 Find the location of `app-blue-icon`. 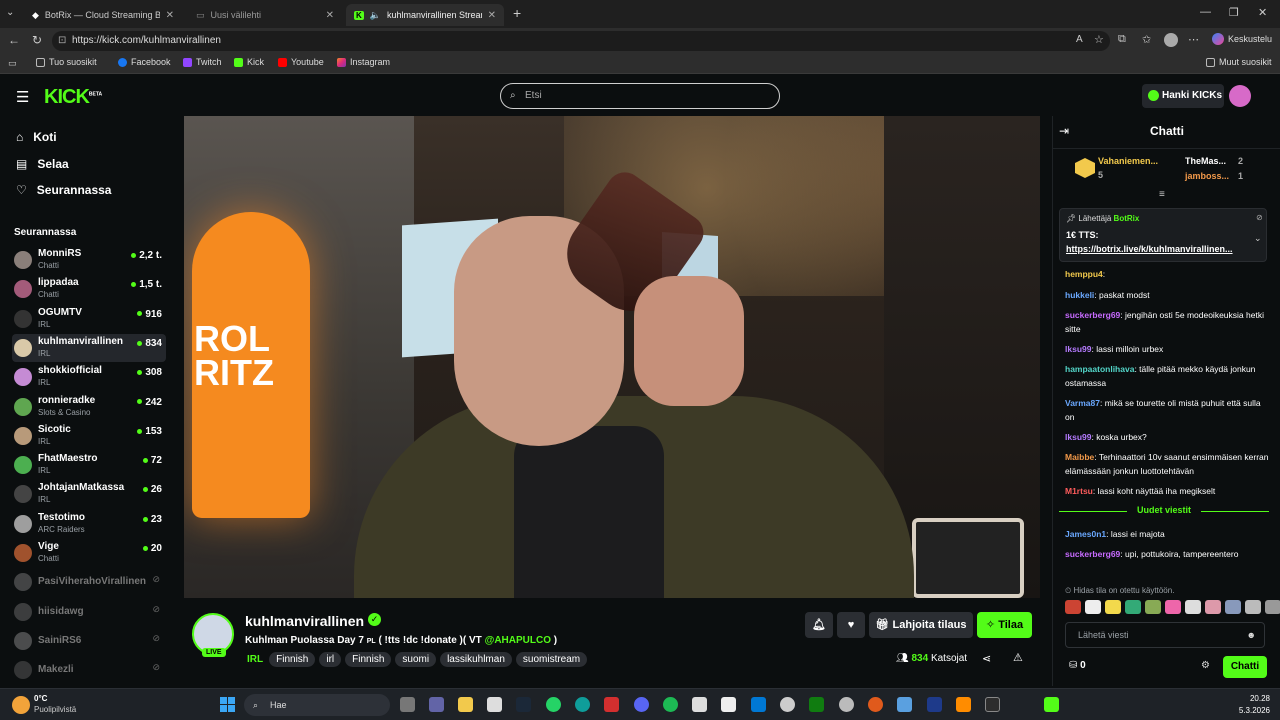

app-blue-icon is located at coordinates (934, 704).